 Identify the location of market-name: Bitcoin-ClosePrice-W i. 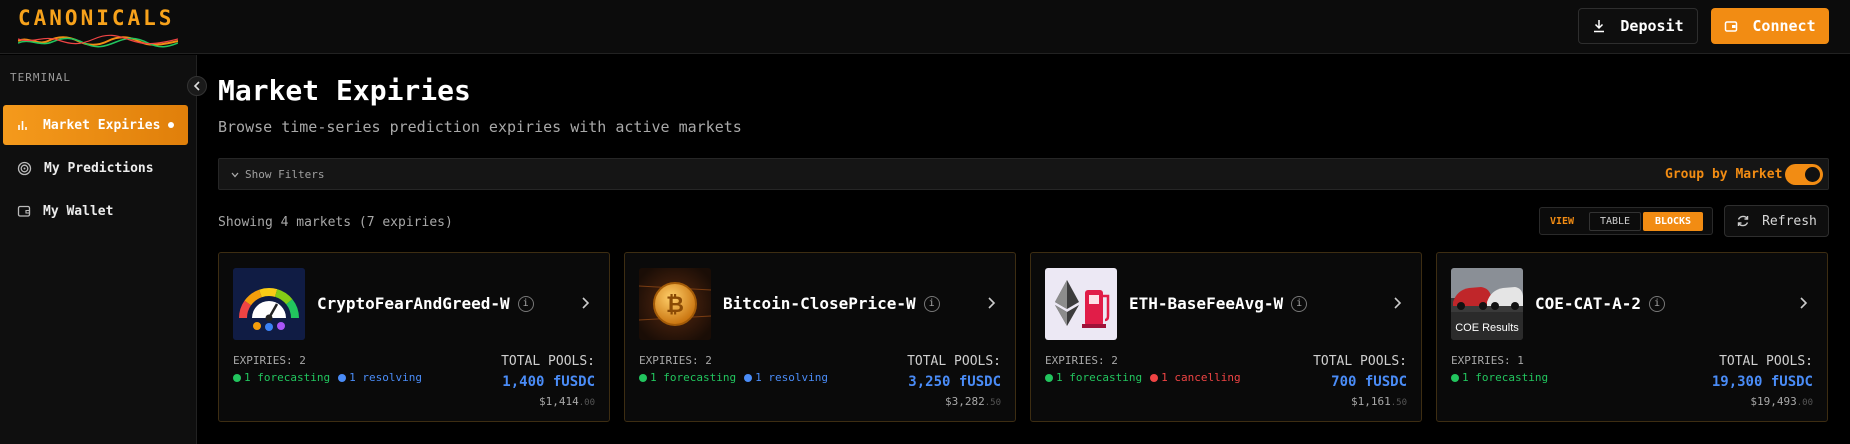
(831, 303).